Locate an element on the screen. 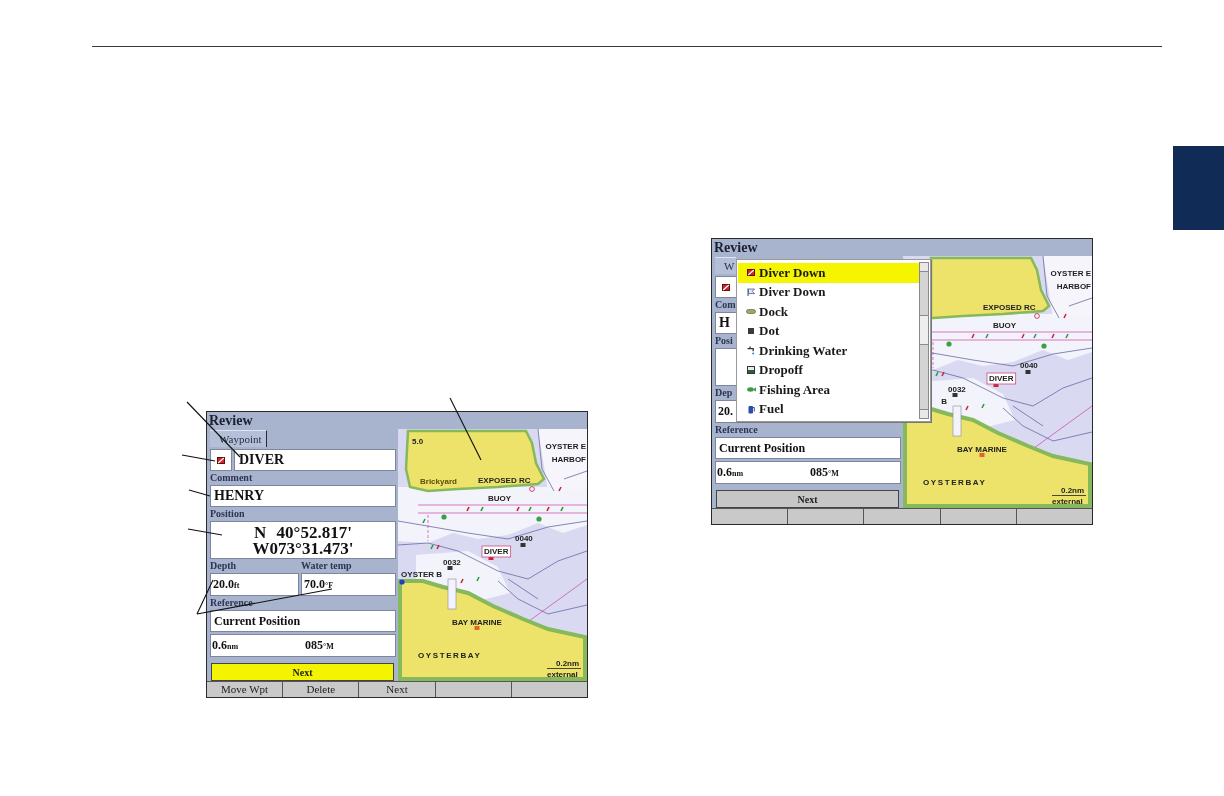 The height and width of the screenshot is (796, 1224). map-label: Brickyard is located at coordinates (438, 481).